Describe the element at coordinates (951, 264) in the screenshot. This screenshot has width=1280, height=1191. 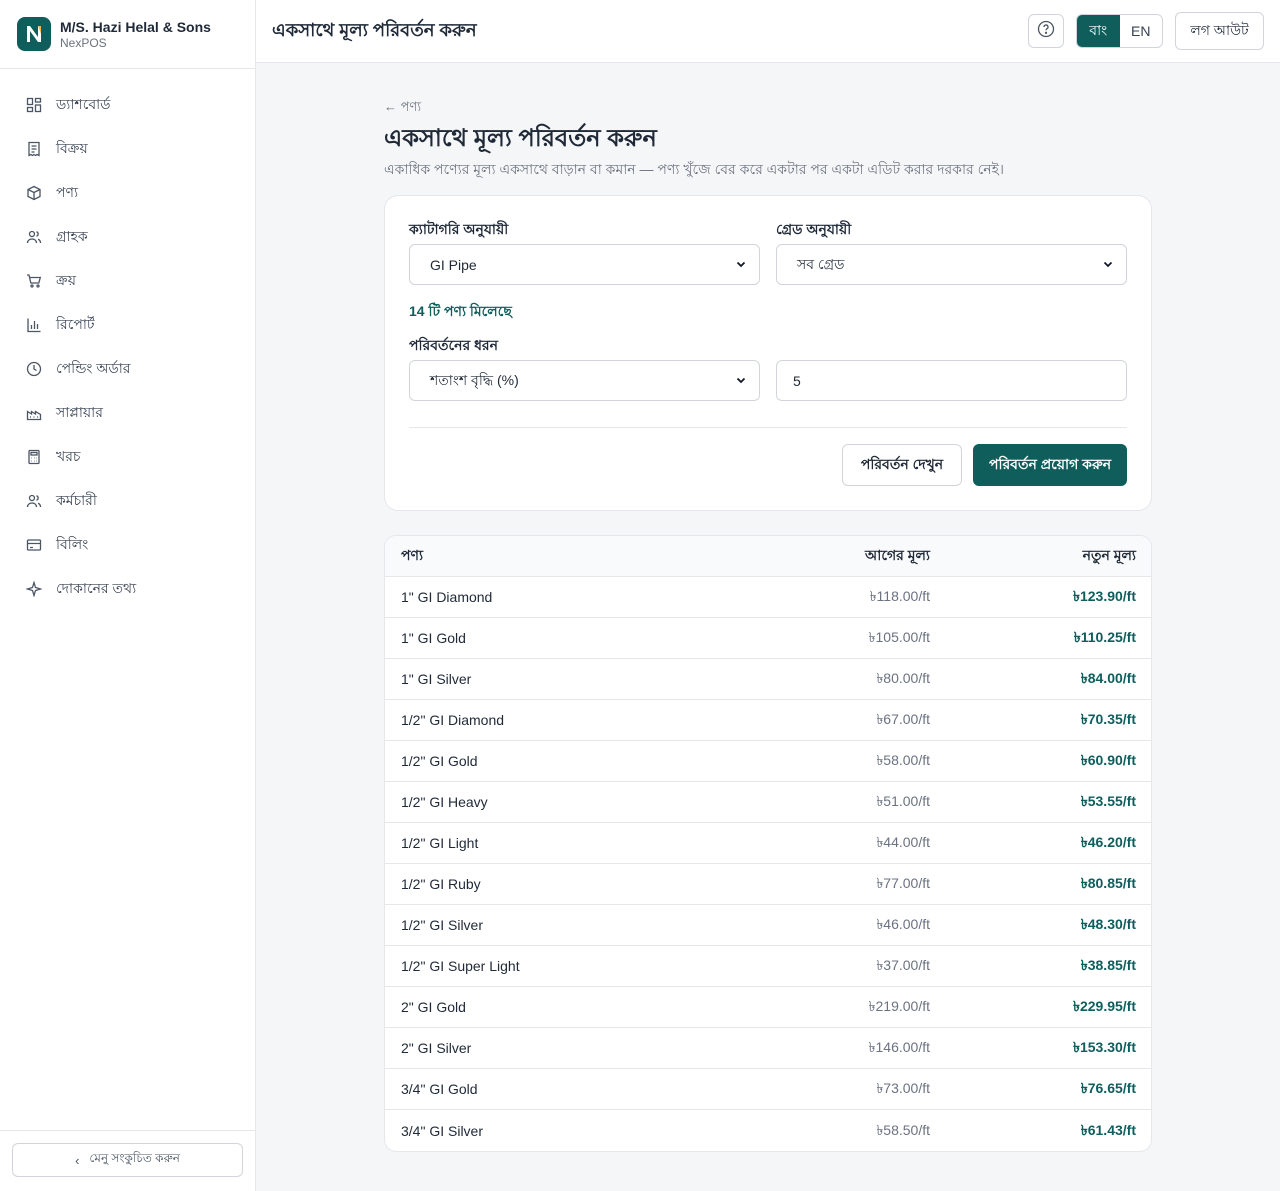
I see `grade-select: সব গ্রেড` at that location.